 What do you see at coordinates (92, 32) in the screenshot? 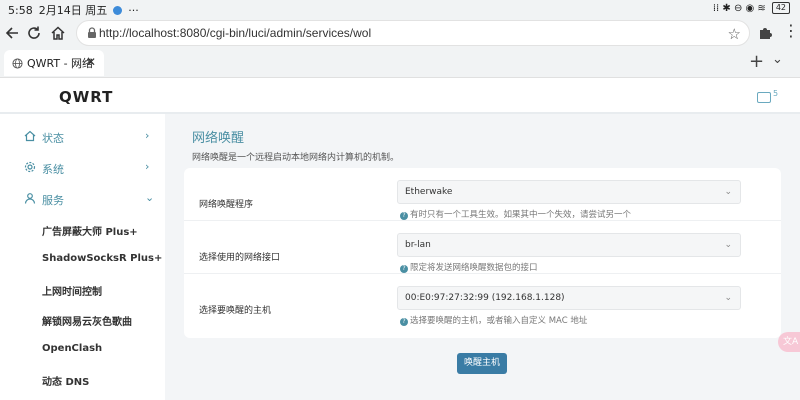
I see `lock-icon` at bounding box center [92, 32].